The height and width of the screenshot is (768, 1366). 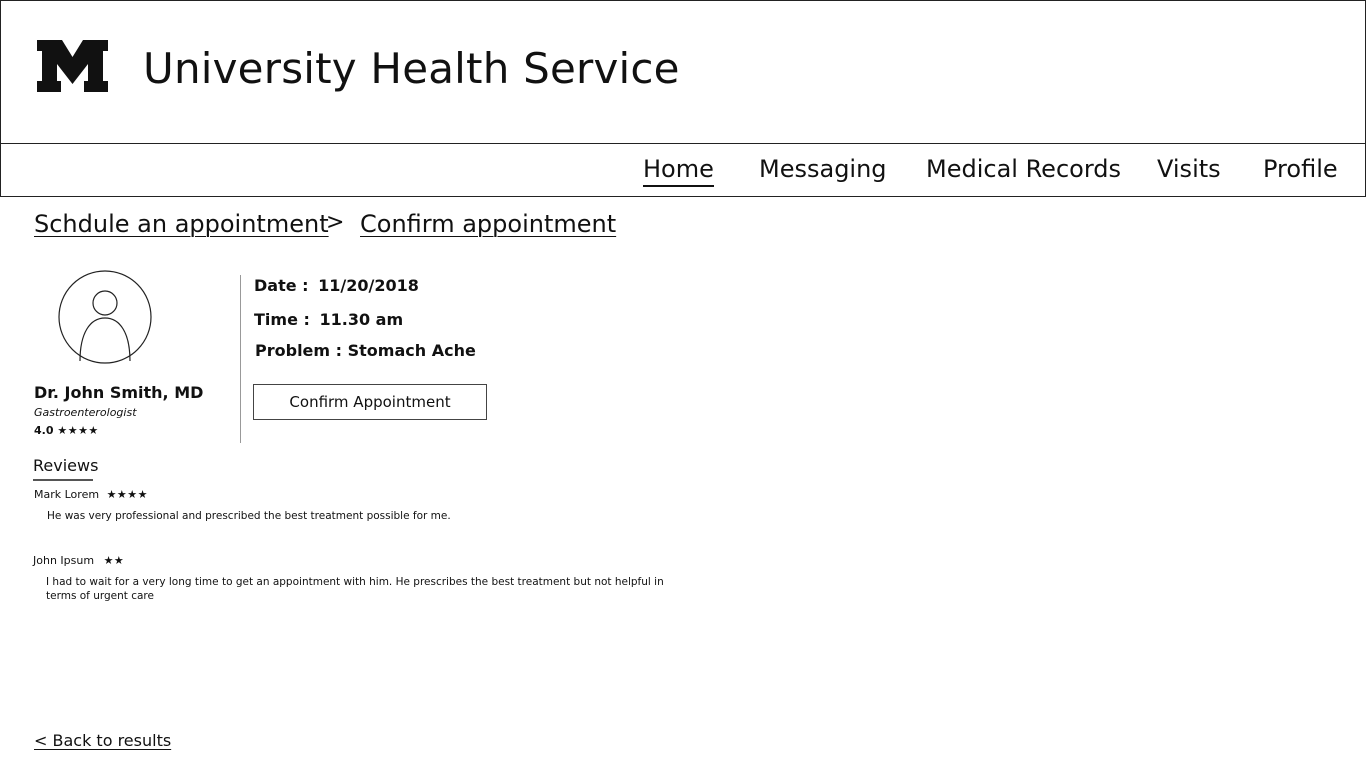 What do you see at coordinates (411, 350) in the screenshot?
I see `problem-value: Stomach Ache` at bounding box center [411, 350].